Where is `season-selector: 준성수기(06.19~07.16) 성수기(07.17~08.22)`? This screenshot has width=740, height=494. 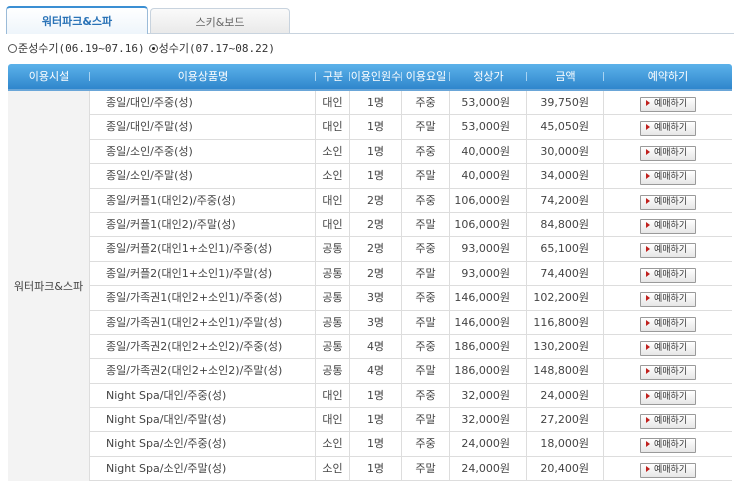
season-selector: 준성수기(06.19~07.16) 성수기(07.17~08.22) is located at coordinates (143, 48).